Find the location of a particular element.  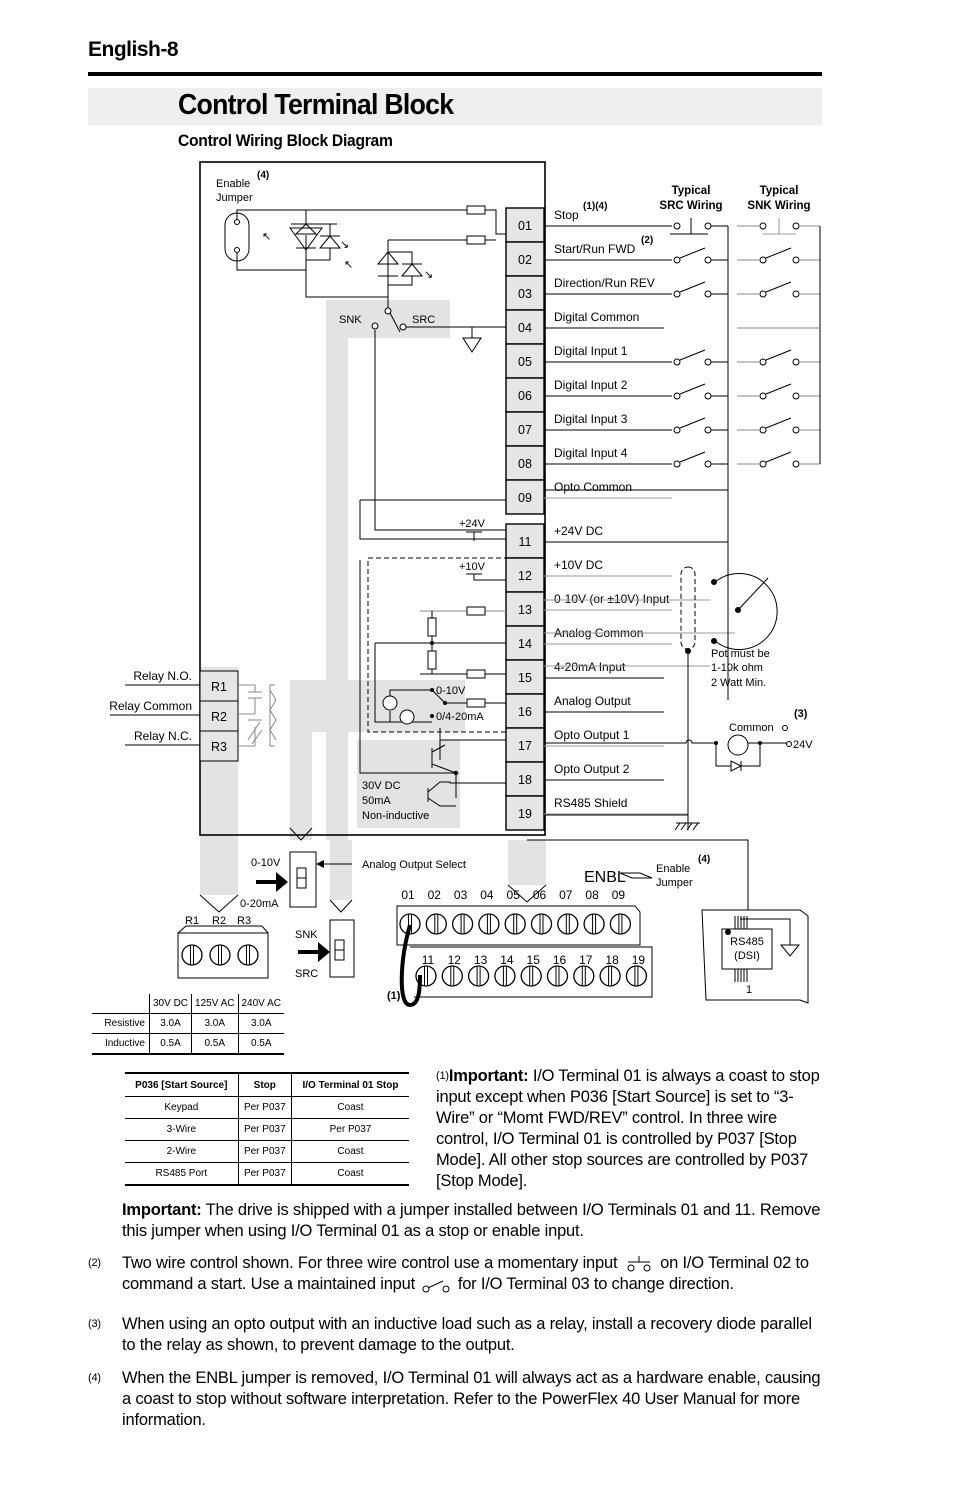

col-header: 240V AC is located at coordinates (260, 1004).